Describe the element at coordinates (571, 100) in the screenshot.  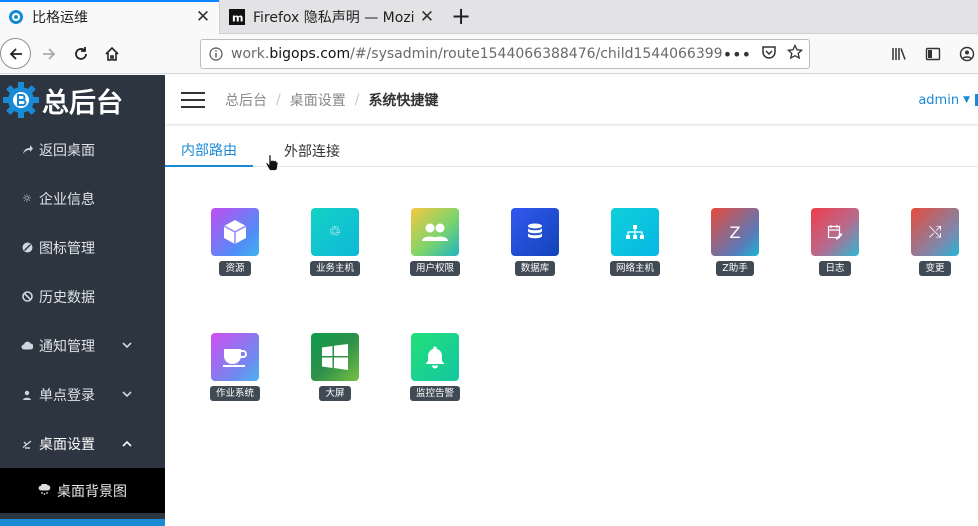
I see `top-header: 总后台 / 桌面设置 / 系统快捷键 admin ▼` at that location.